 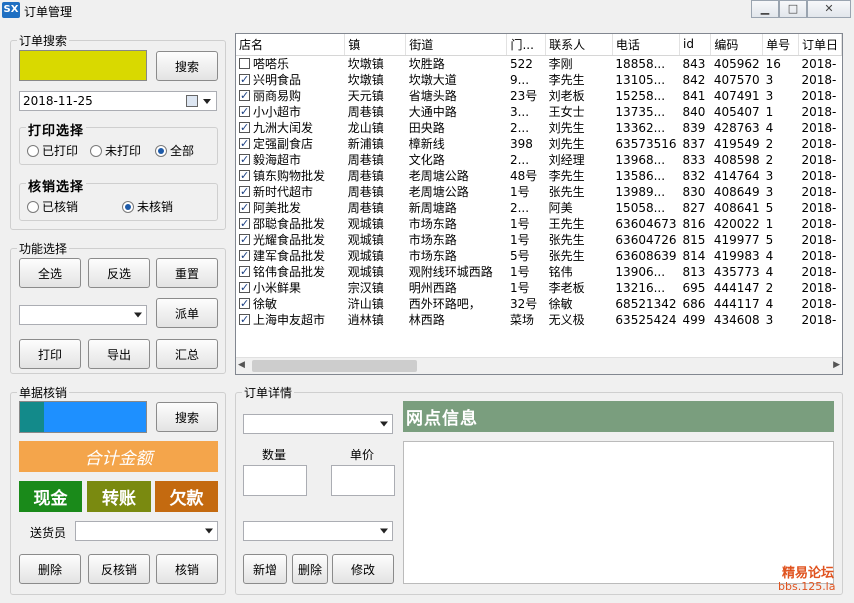 I want to click on unverify-button: 反核销, so click(x=119, y=569).